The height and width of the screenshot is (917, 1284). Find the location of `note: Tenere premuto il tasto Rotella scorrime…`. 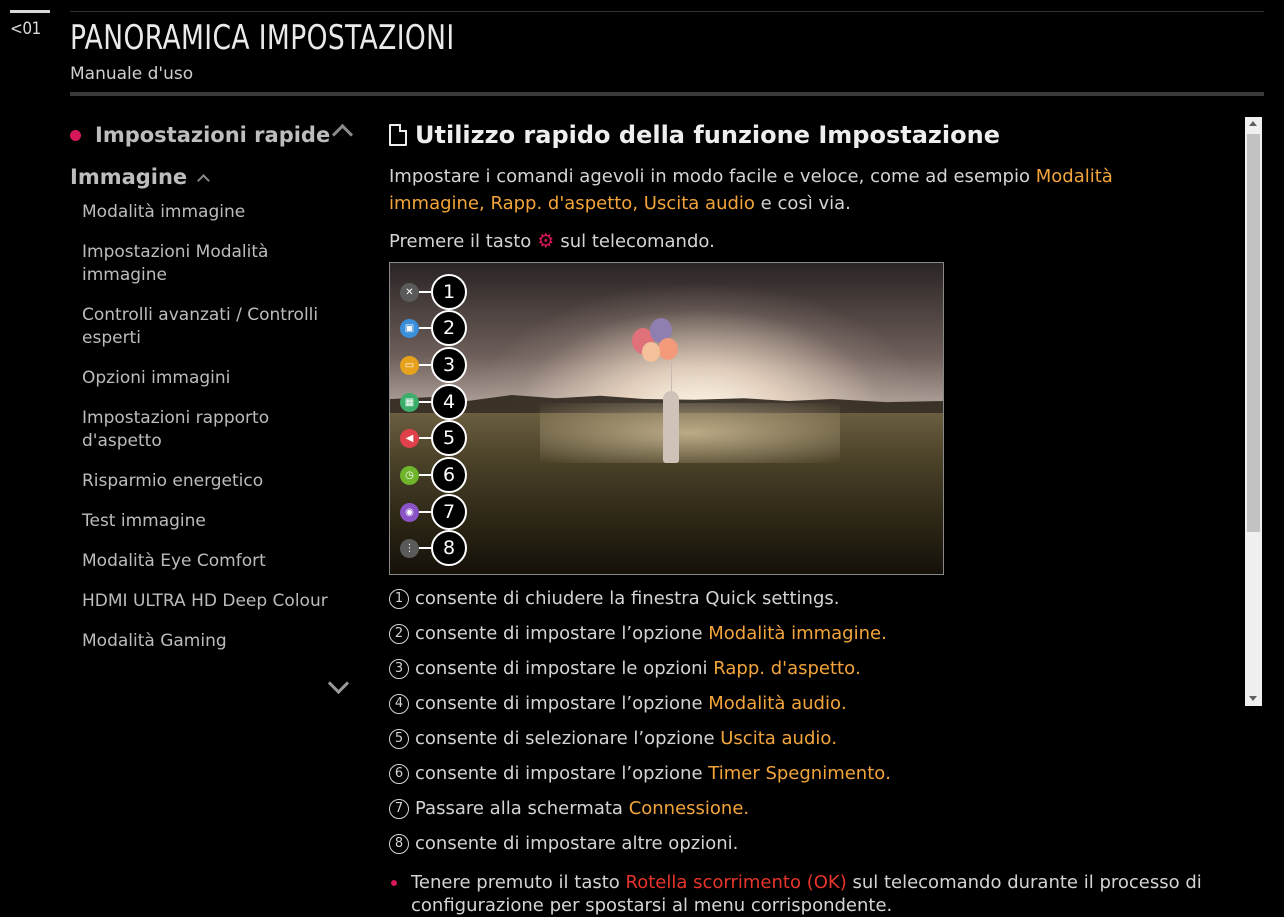

note: Tenere premuto il tasto Rotella scorrime… is located at coordinates (811, 894).